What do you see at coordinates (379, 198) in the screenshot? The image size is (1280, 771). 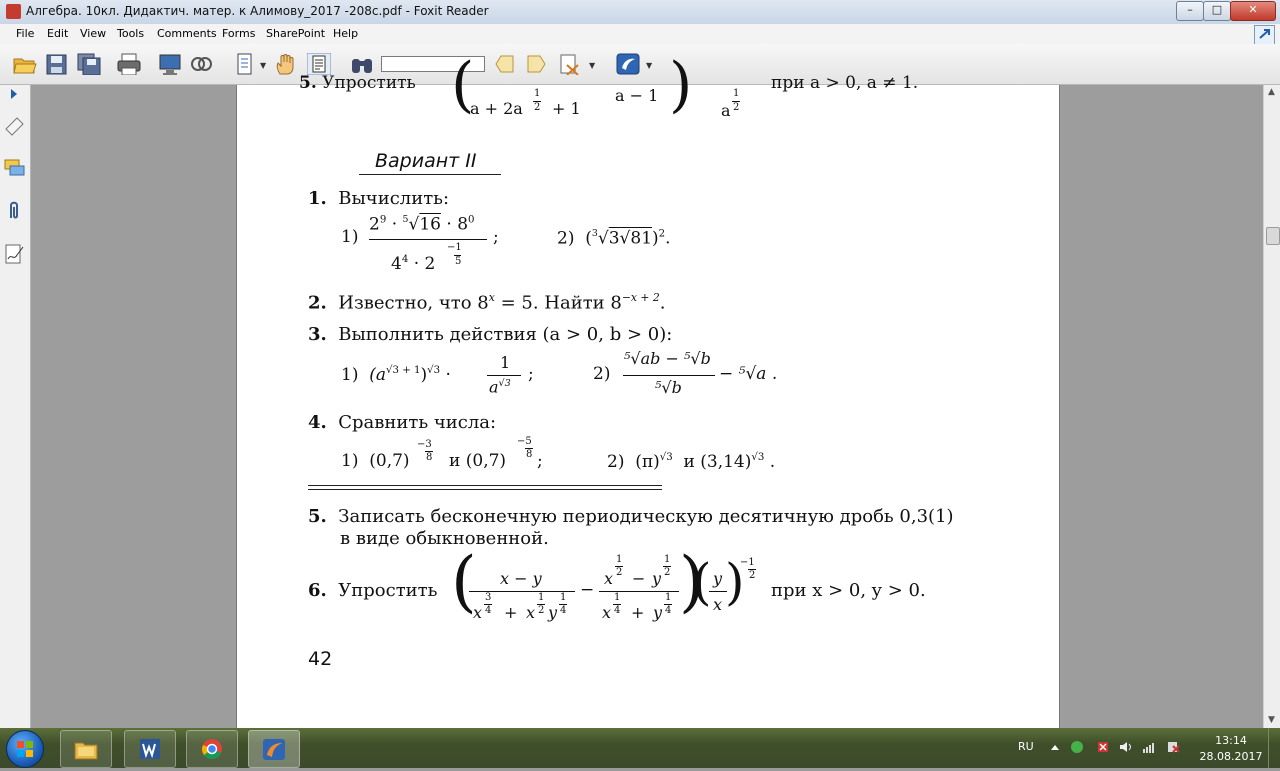 I see `problem-1-text: 1. Вычислить:` at bounding box center [379, 198].